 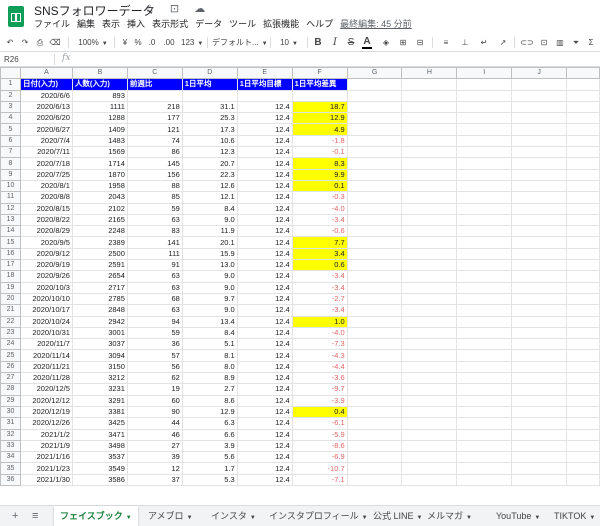 What do you see at coordinates (154, 457) in the screenshot?
I see `cell: 39` at bounding box center [154, 457].